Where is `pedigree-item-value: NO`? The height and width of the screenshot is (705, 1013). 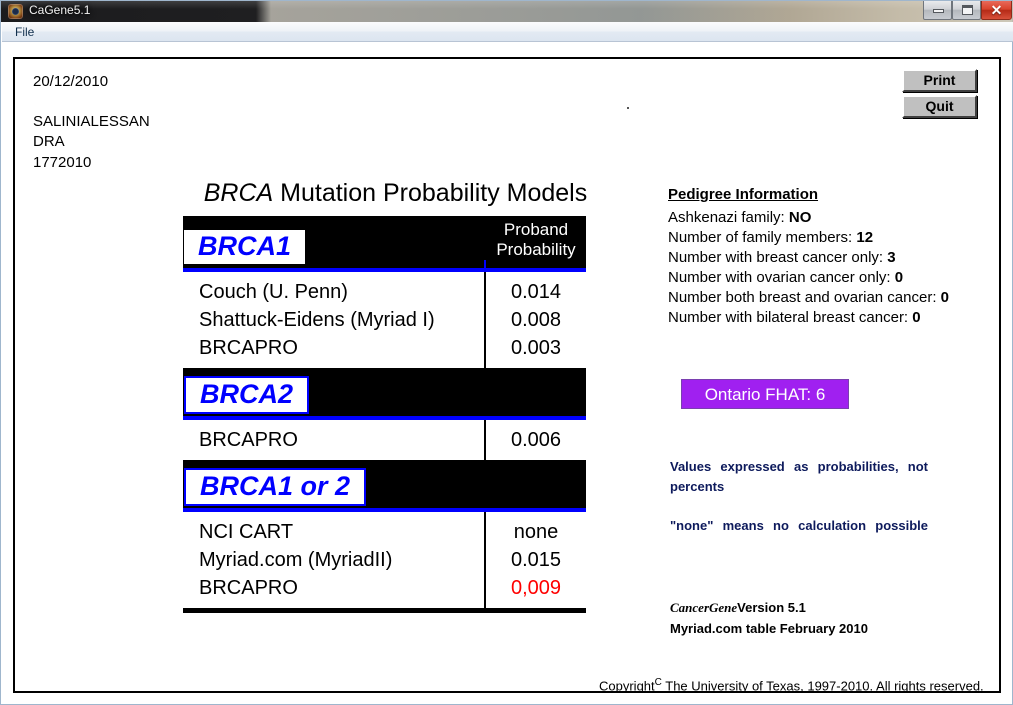 pedigree-item-value: NO is located at coordinates (800, 217).